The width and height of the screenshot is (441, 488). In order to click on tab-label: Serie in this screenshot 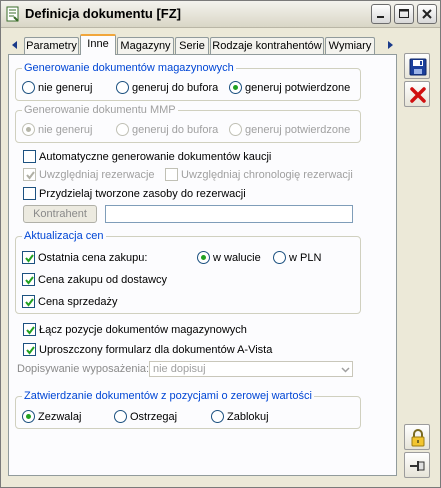, I will do `click(192, 46)`.